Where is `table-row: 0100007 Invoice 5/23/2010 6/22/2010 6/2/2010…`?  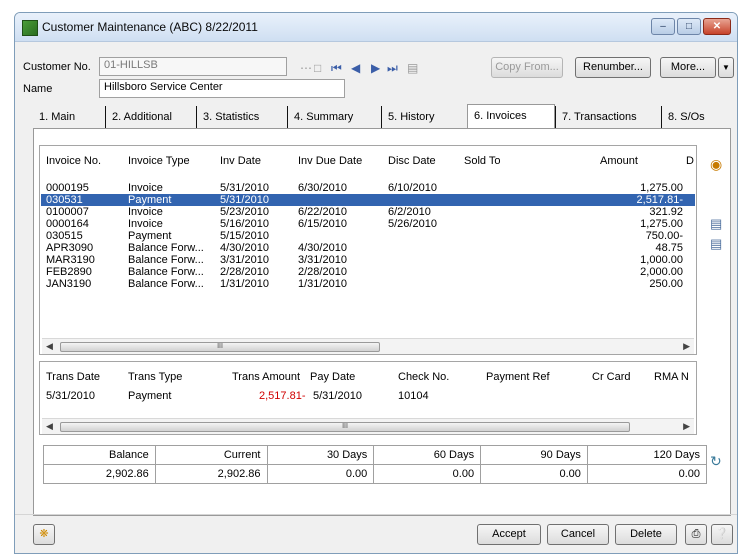
table-row: 0100007 Invoice 5/23/2010 6/22/2010 6/2/2010… is located at coordinates (368, 212).